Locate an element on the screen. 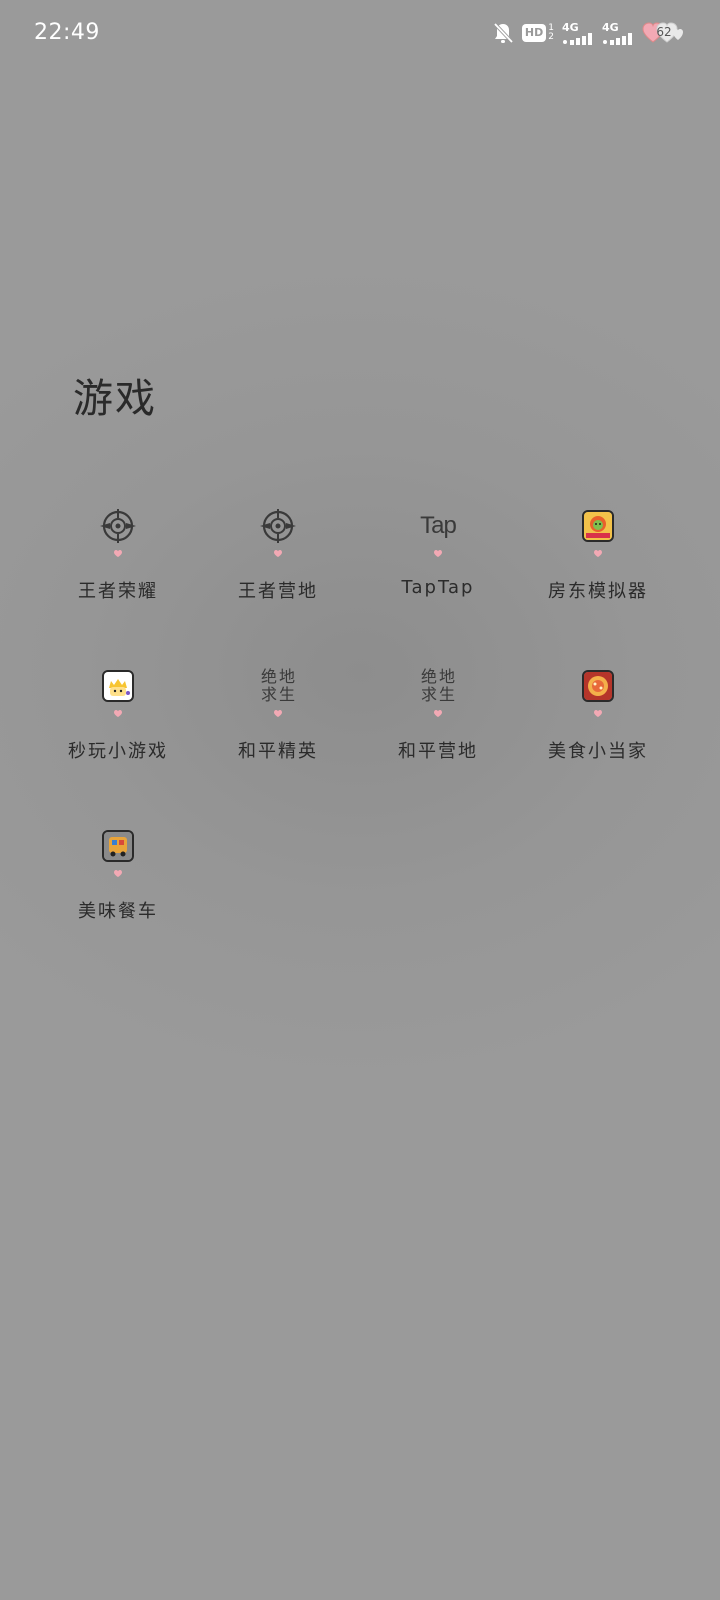 This screenshot has height=1600, width=720. mini-game-thumbnail is located at coordinates (118, 686).